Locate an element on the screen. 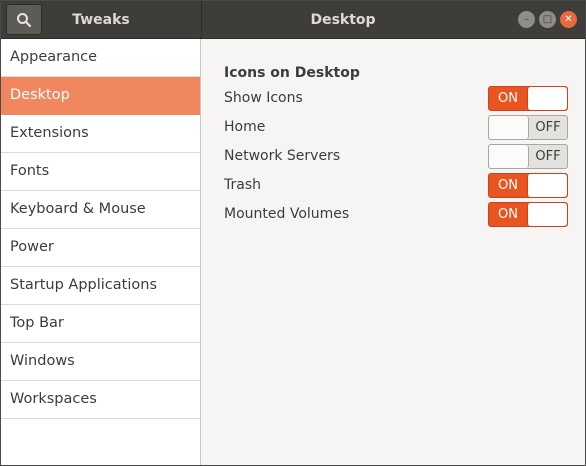  minimize-button: – is located at coordinates (526, 19).